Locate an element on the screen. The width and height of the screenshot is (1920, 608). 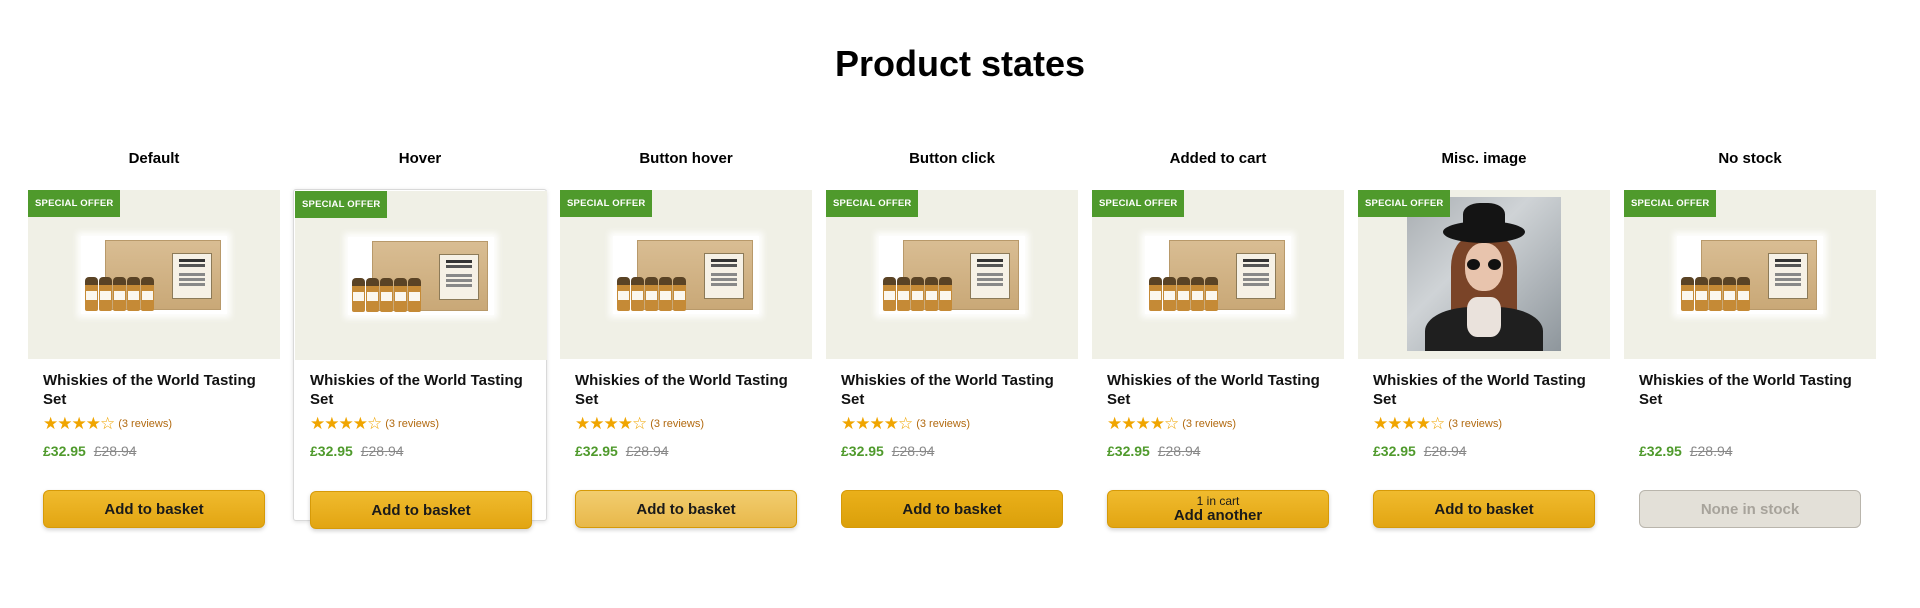
state-label: No stock is located at coordinates (1750, 158).